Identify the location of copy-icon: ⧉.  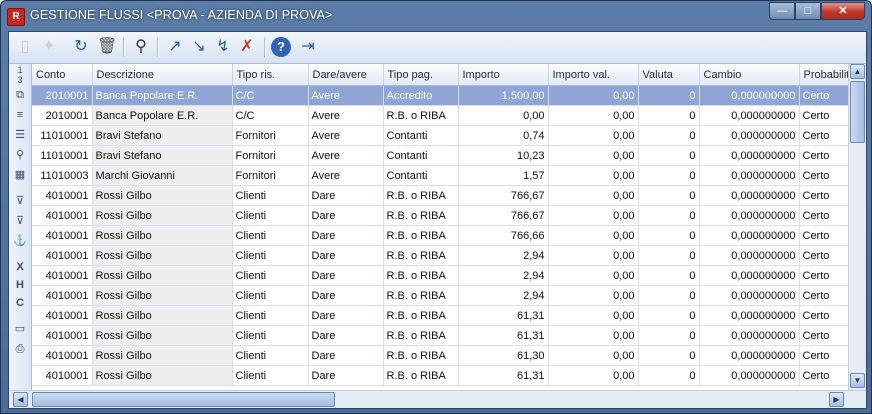
(20, 95).